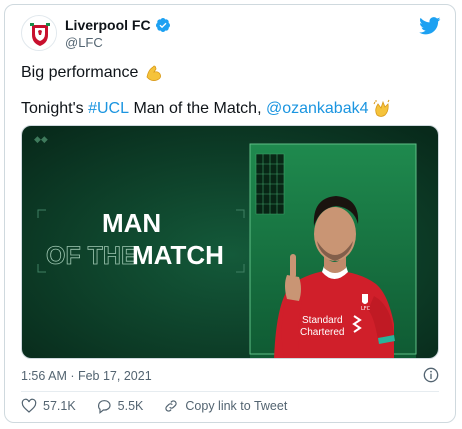  I want to click on copy-link-button: Copy link to Tweet, so click(225, 406).